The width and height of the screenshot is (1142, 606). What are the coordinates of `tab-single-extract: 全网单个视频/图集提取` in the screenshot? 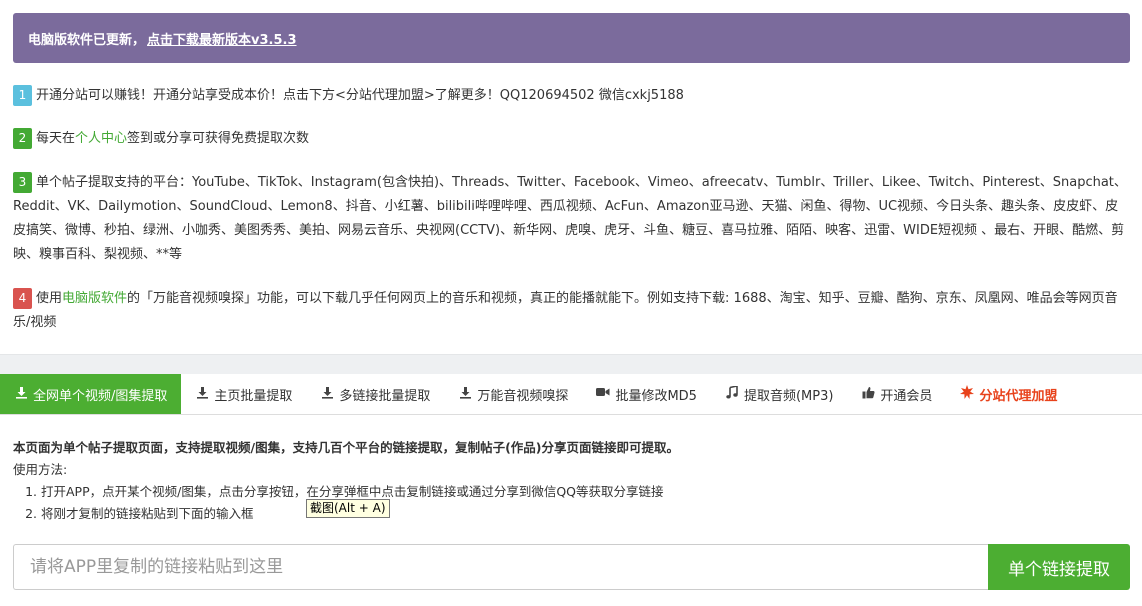 It's located at (91, 394).